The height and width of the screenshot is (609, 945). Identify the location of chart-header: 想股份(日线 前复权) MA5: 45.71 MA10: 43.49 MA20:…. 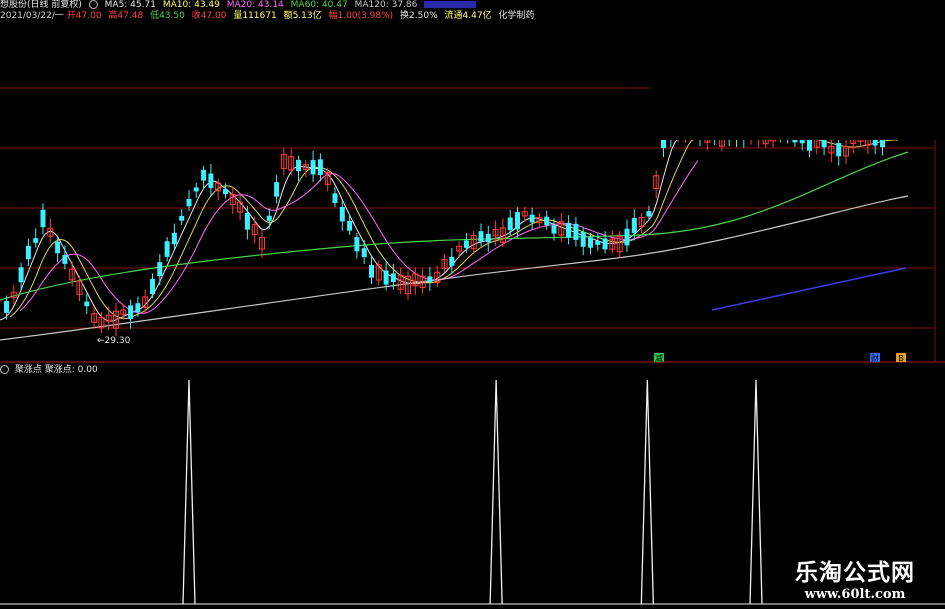
(472, 11).